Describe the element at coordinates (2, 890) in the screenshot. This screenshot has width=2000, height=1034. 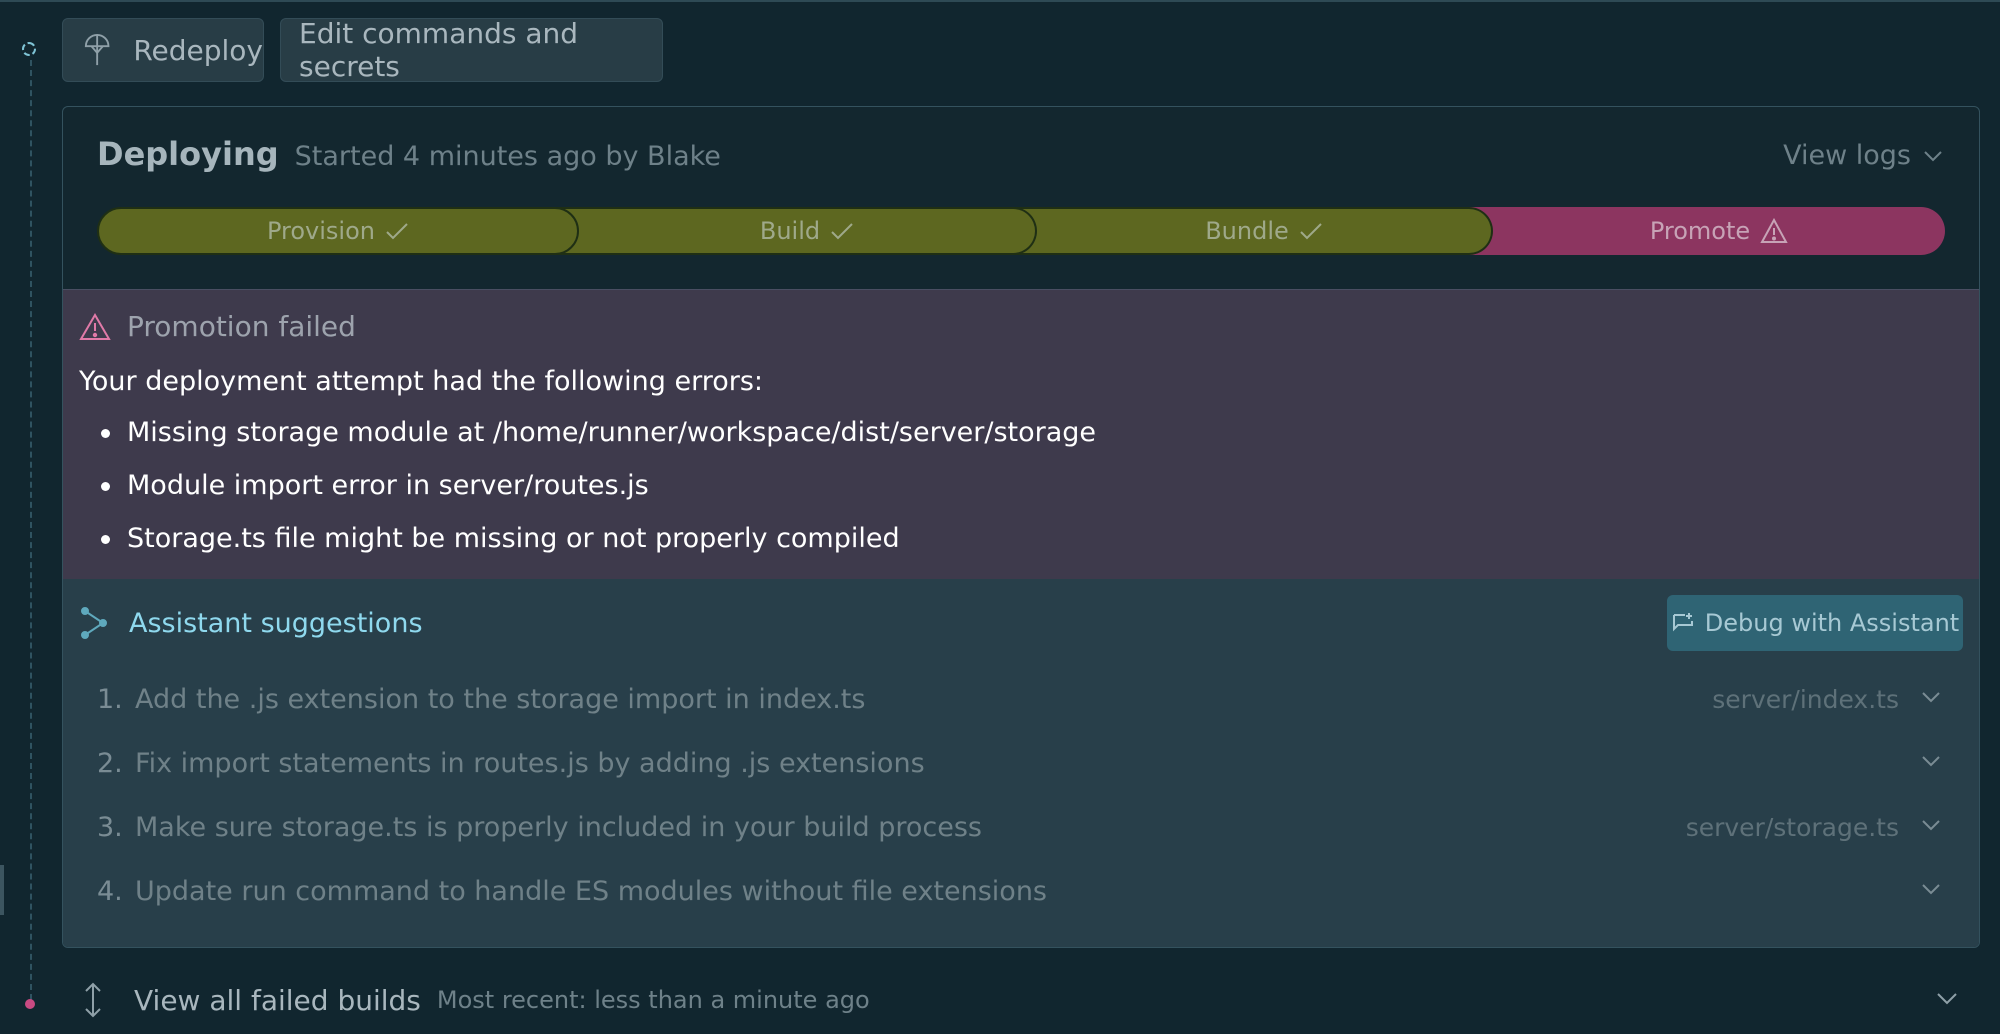
I see `left-scroll-indicator` at that location.